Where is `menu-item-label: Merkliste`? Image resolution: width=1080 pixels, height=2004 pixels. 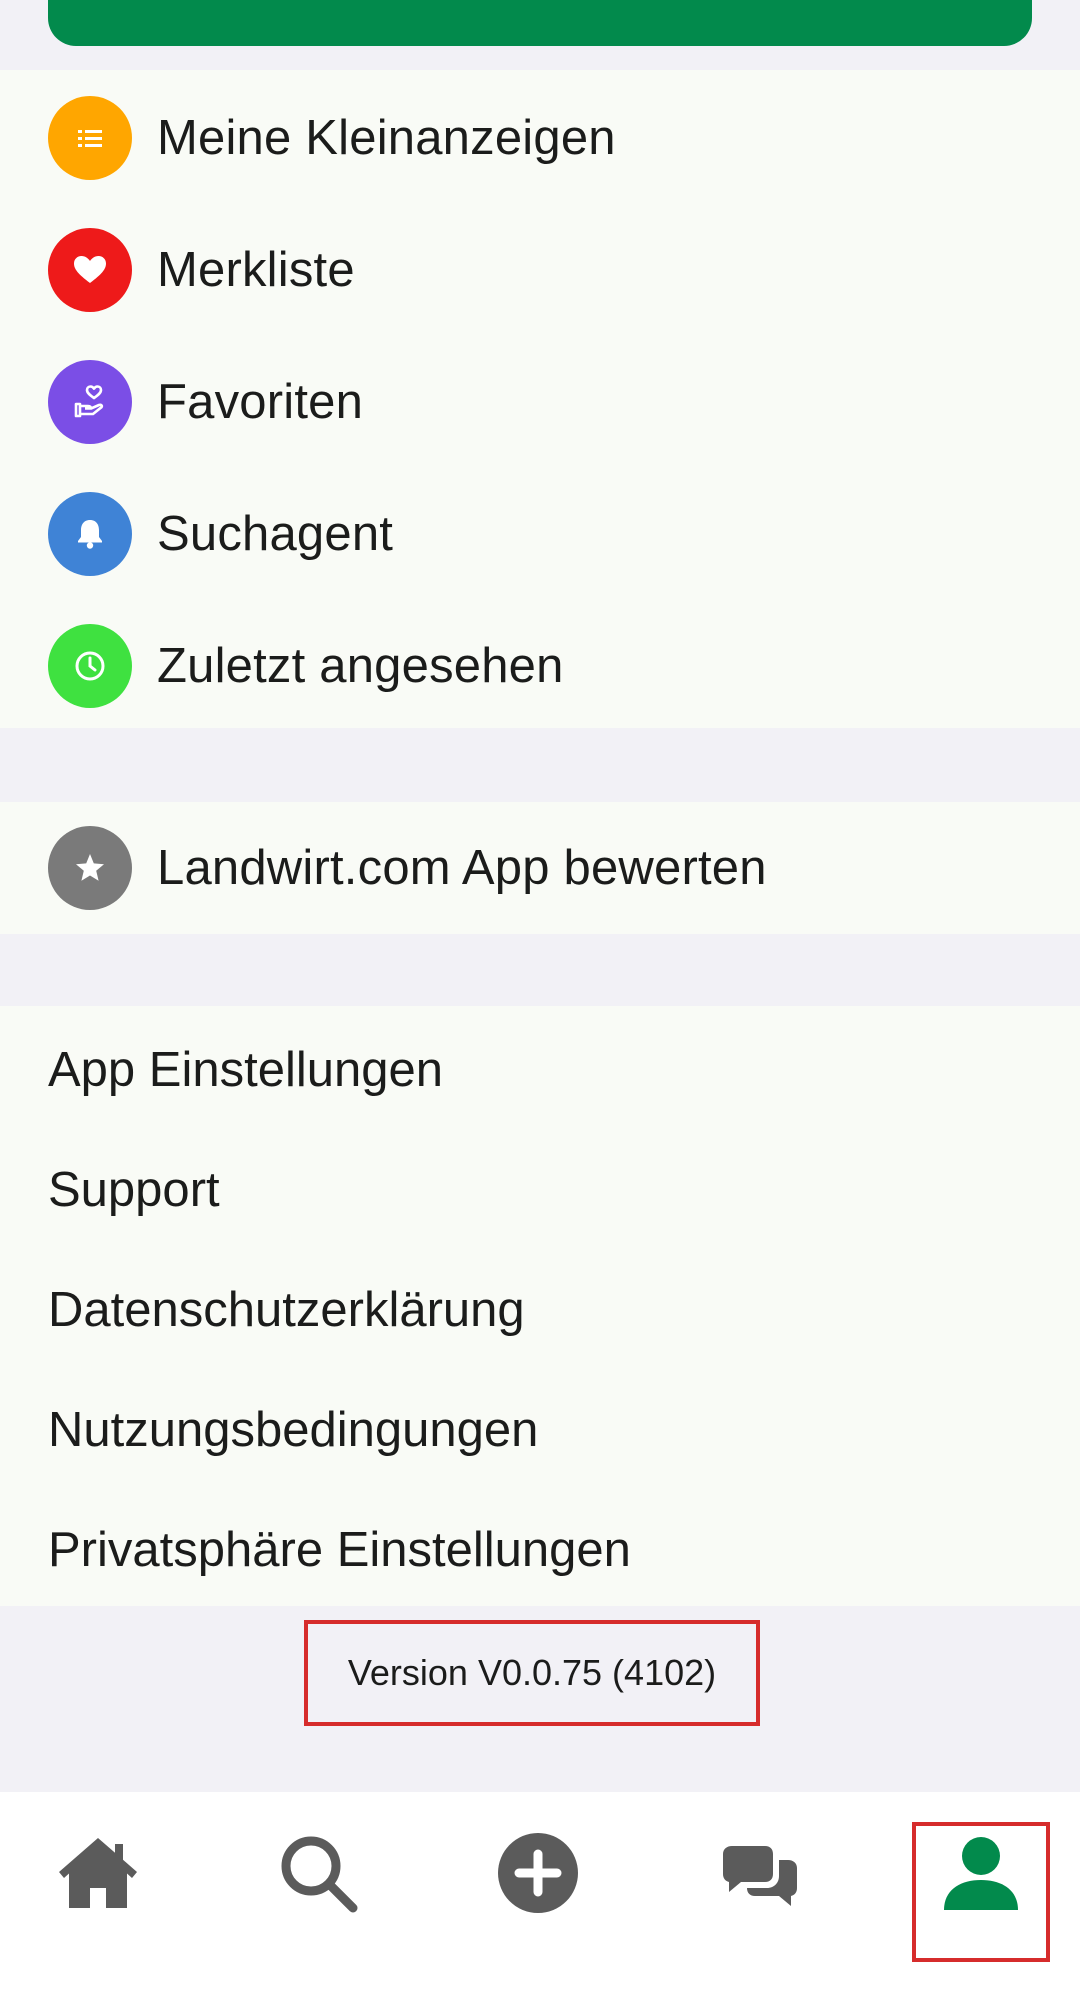
menu-item-label: Merkliste is located at coordinates (256, 270).